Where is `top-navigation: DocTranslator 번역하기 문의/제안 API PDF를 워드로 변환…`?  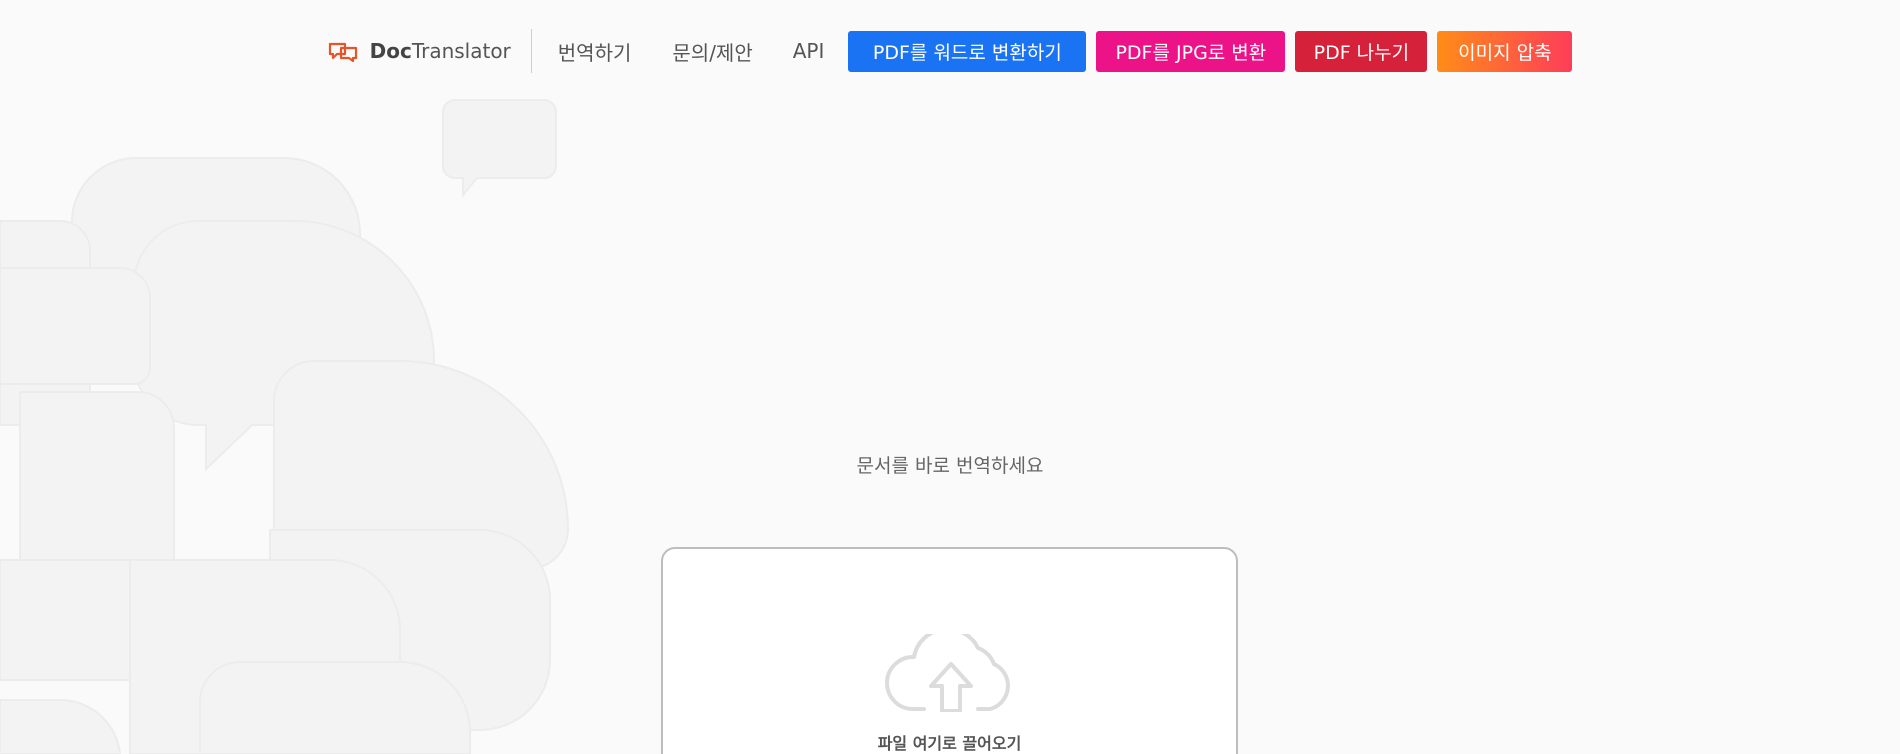 top-navigation: DocTranslator 번역하기 문의/제안 API PDF를 워드로 변환… is located at coordinates (950, 51).